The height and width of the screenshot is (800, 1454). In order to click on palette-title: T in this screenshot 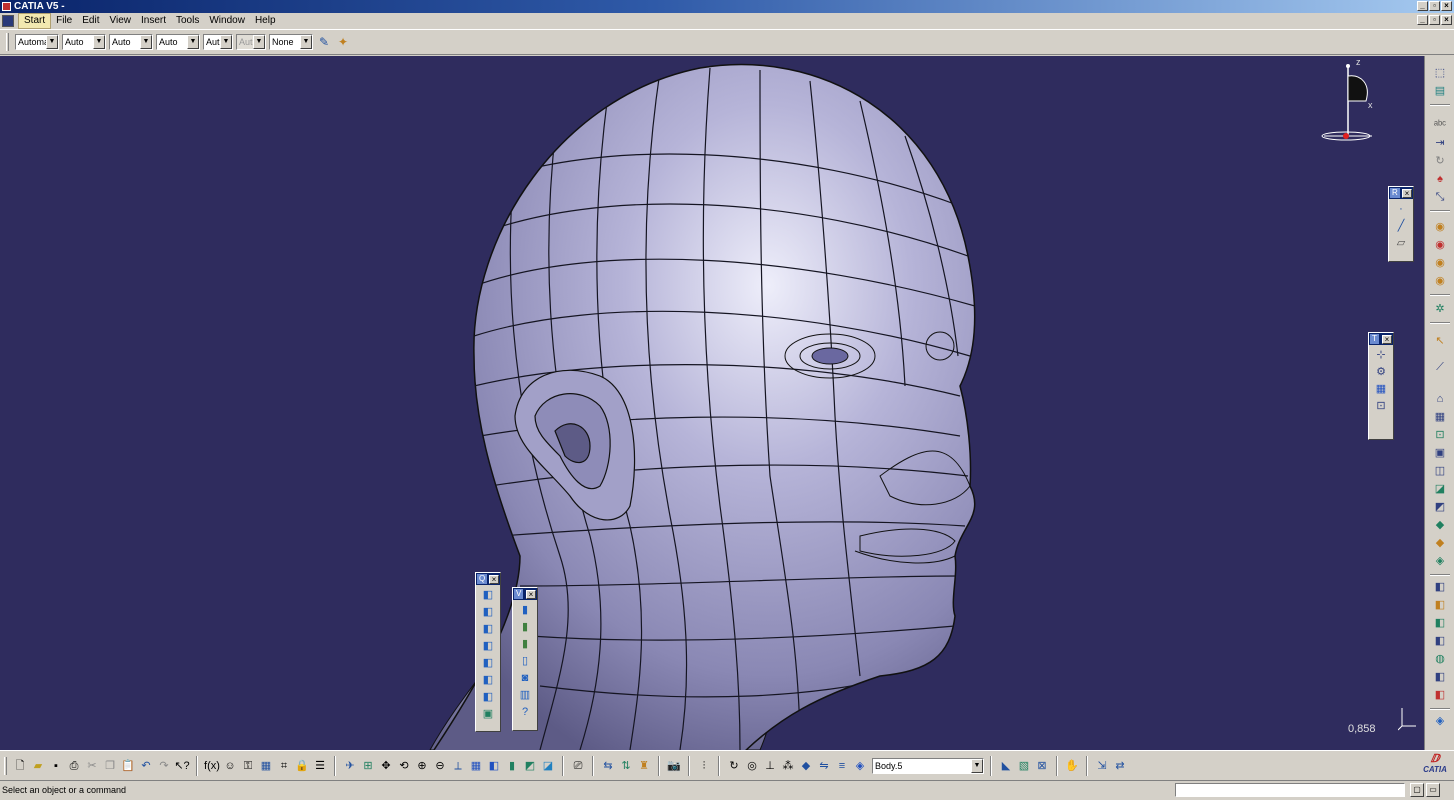, I will do `click(1374, 339)`.